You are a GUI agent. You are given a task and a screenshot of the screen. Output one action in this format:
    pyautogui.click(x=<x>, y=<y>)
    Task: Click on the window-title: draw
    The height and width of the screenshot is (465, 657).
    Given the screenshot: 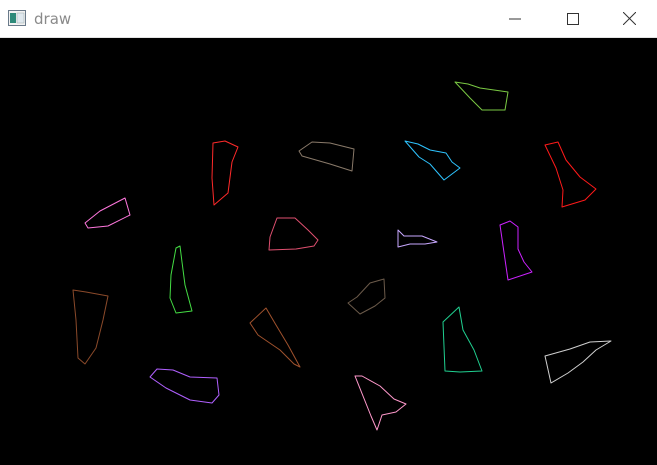 What is the action you would take?
    pyautogui.click(x=53, y=19)
    